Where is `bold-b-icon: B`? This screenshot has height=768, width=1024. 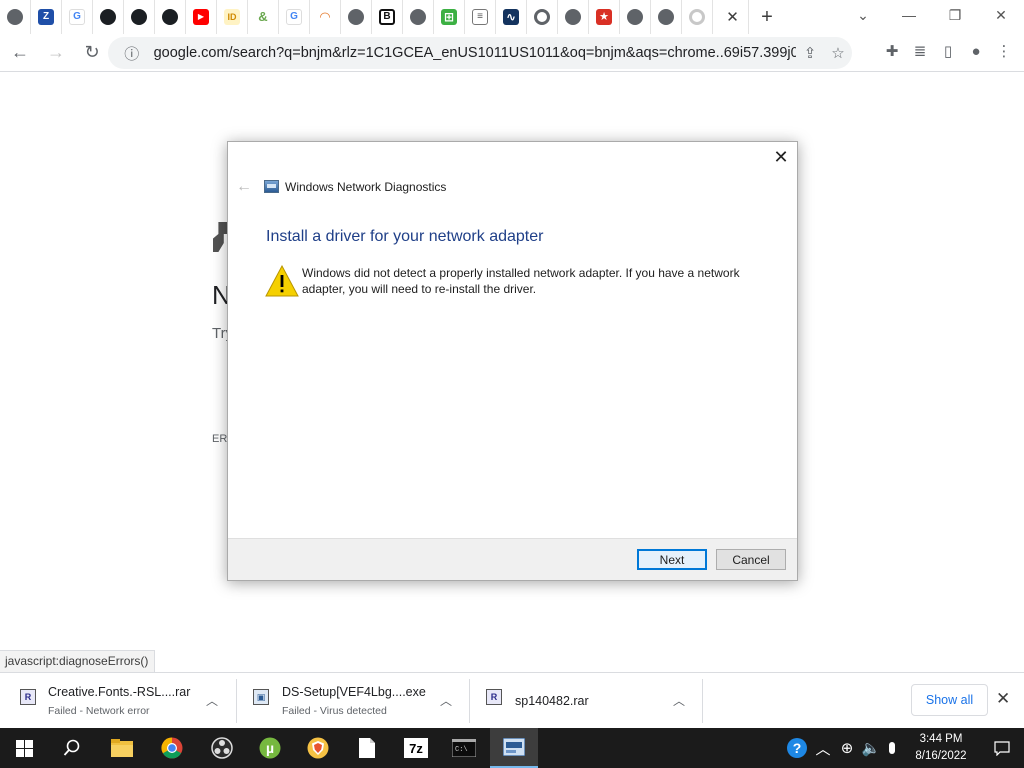
bold-b-icon: B is located at coordinates (387, 17).